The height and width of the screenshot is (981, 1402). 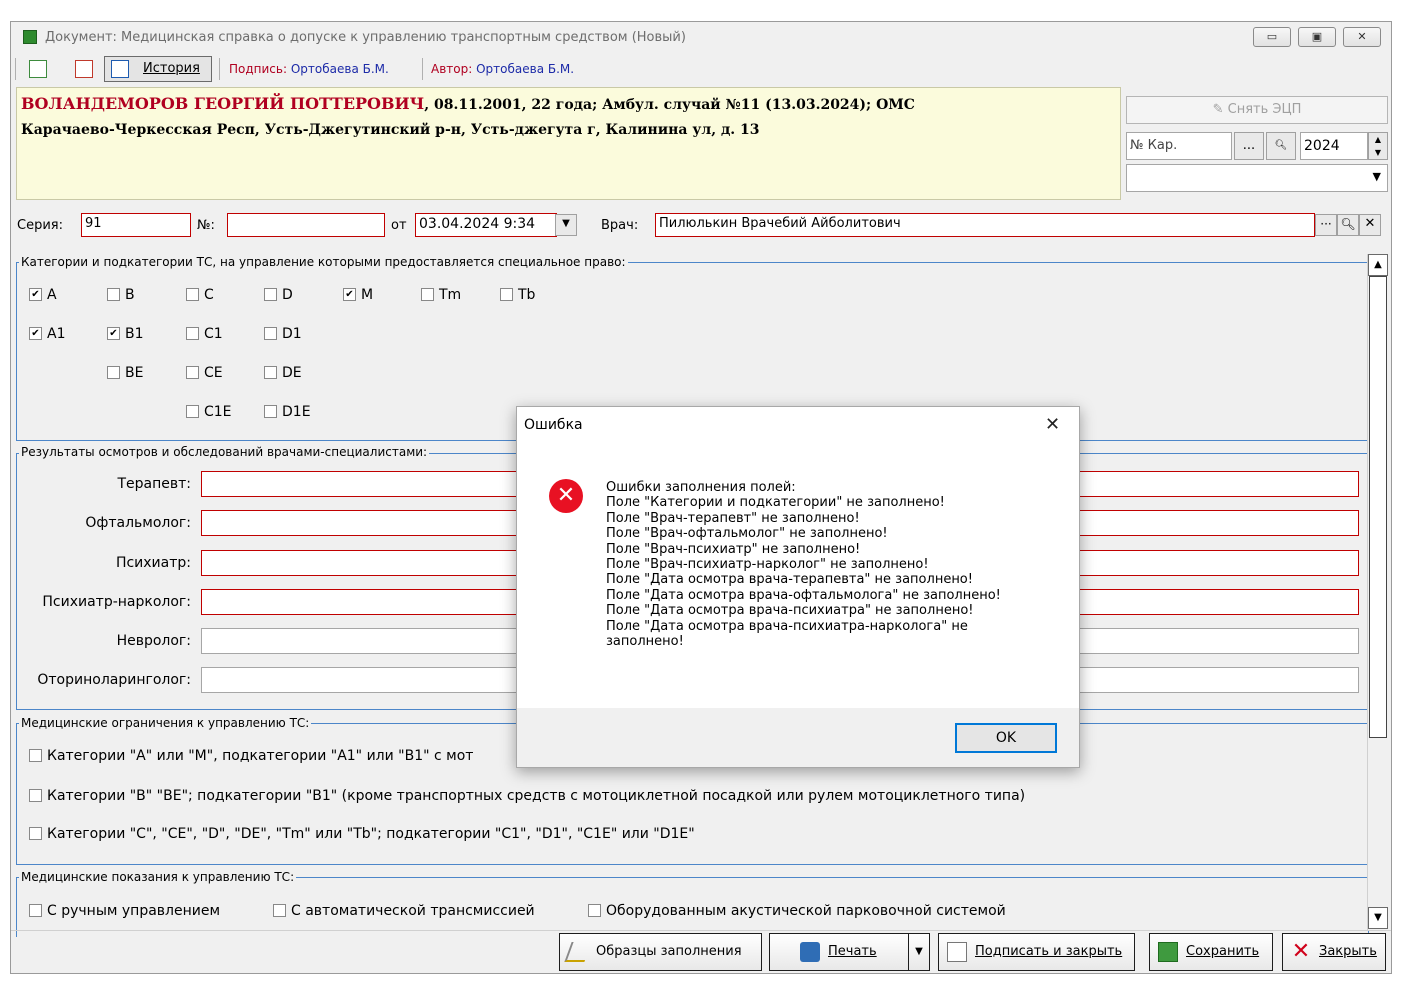 I want to click on number-input, so click(x=306, y=225).